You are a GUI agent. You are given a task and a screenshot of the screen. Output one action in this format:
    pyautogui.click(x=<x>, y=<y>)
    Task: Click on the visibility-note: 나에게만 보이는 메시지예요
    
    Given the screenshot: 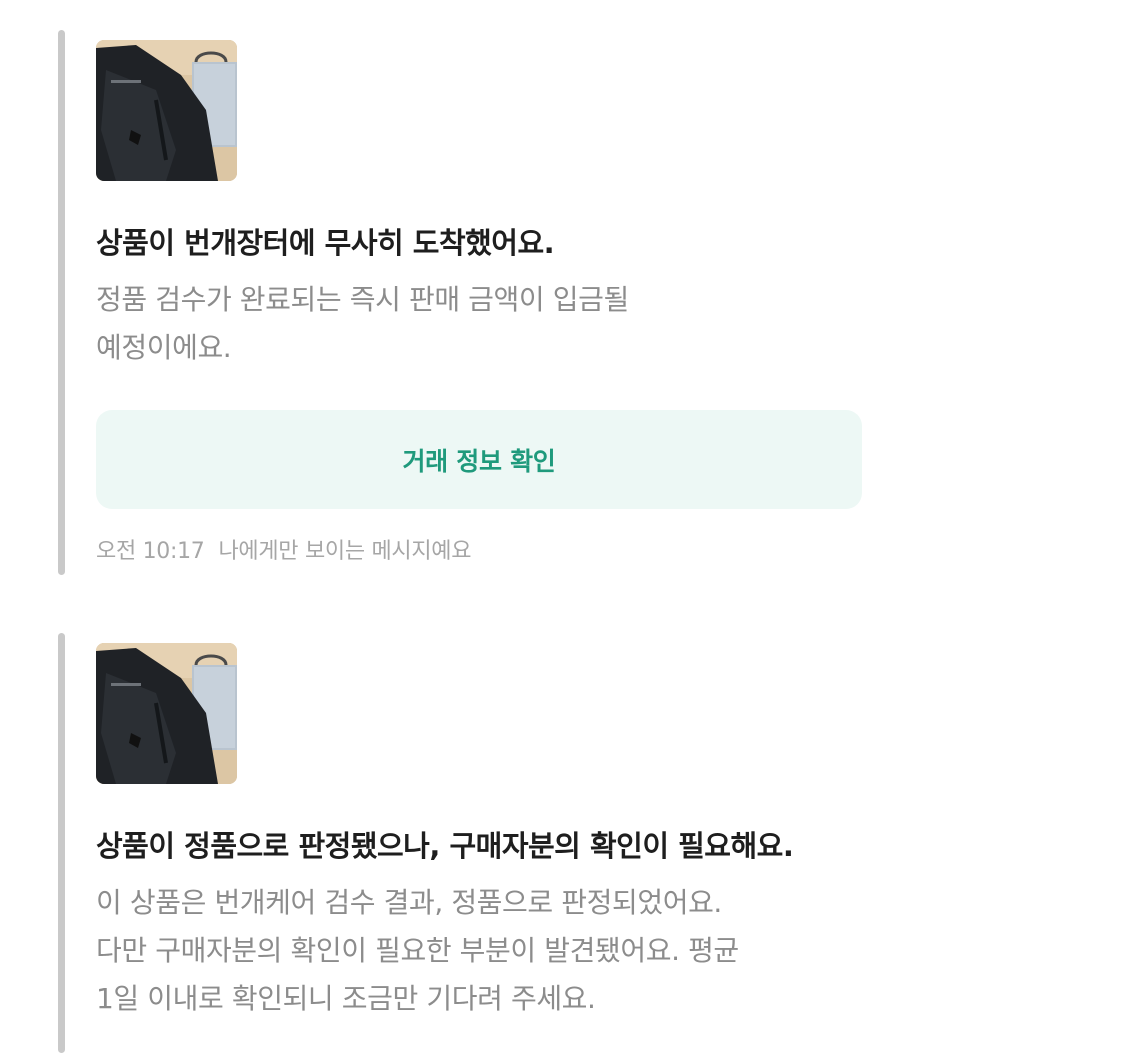 What is the action you would take?
    pyautogui.click(x=345, y=551)
    